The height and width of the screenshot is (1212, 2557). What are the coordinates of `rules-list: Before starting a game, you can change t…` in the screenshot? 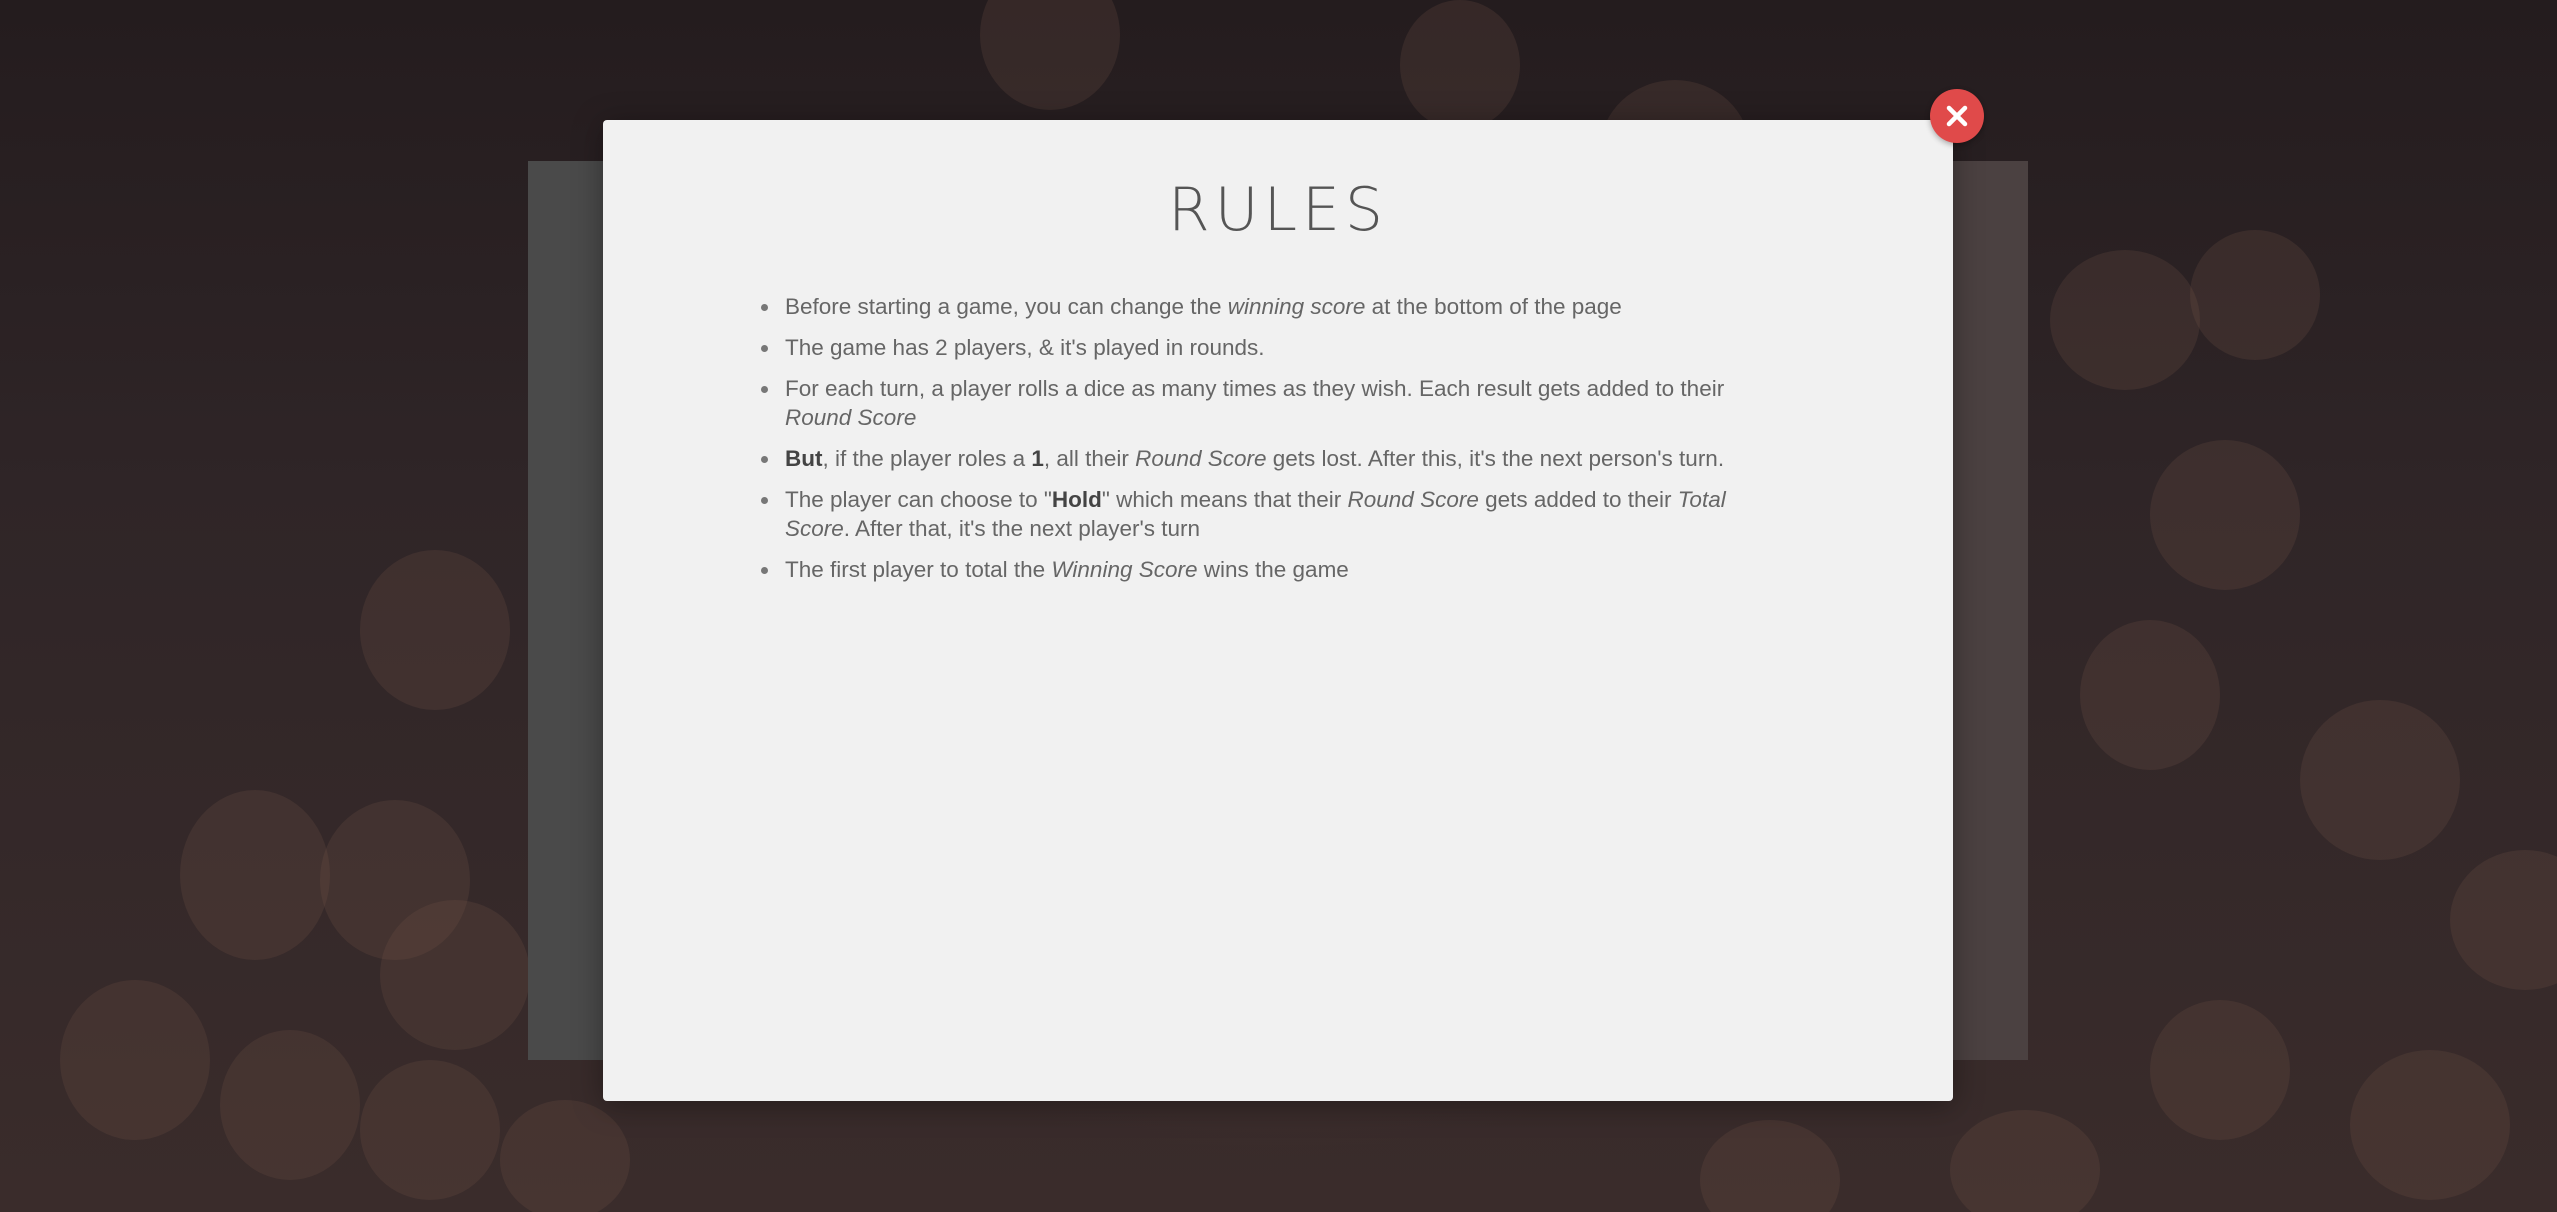 It's located at (1189, 438).